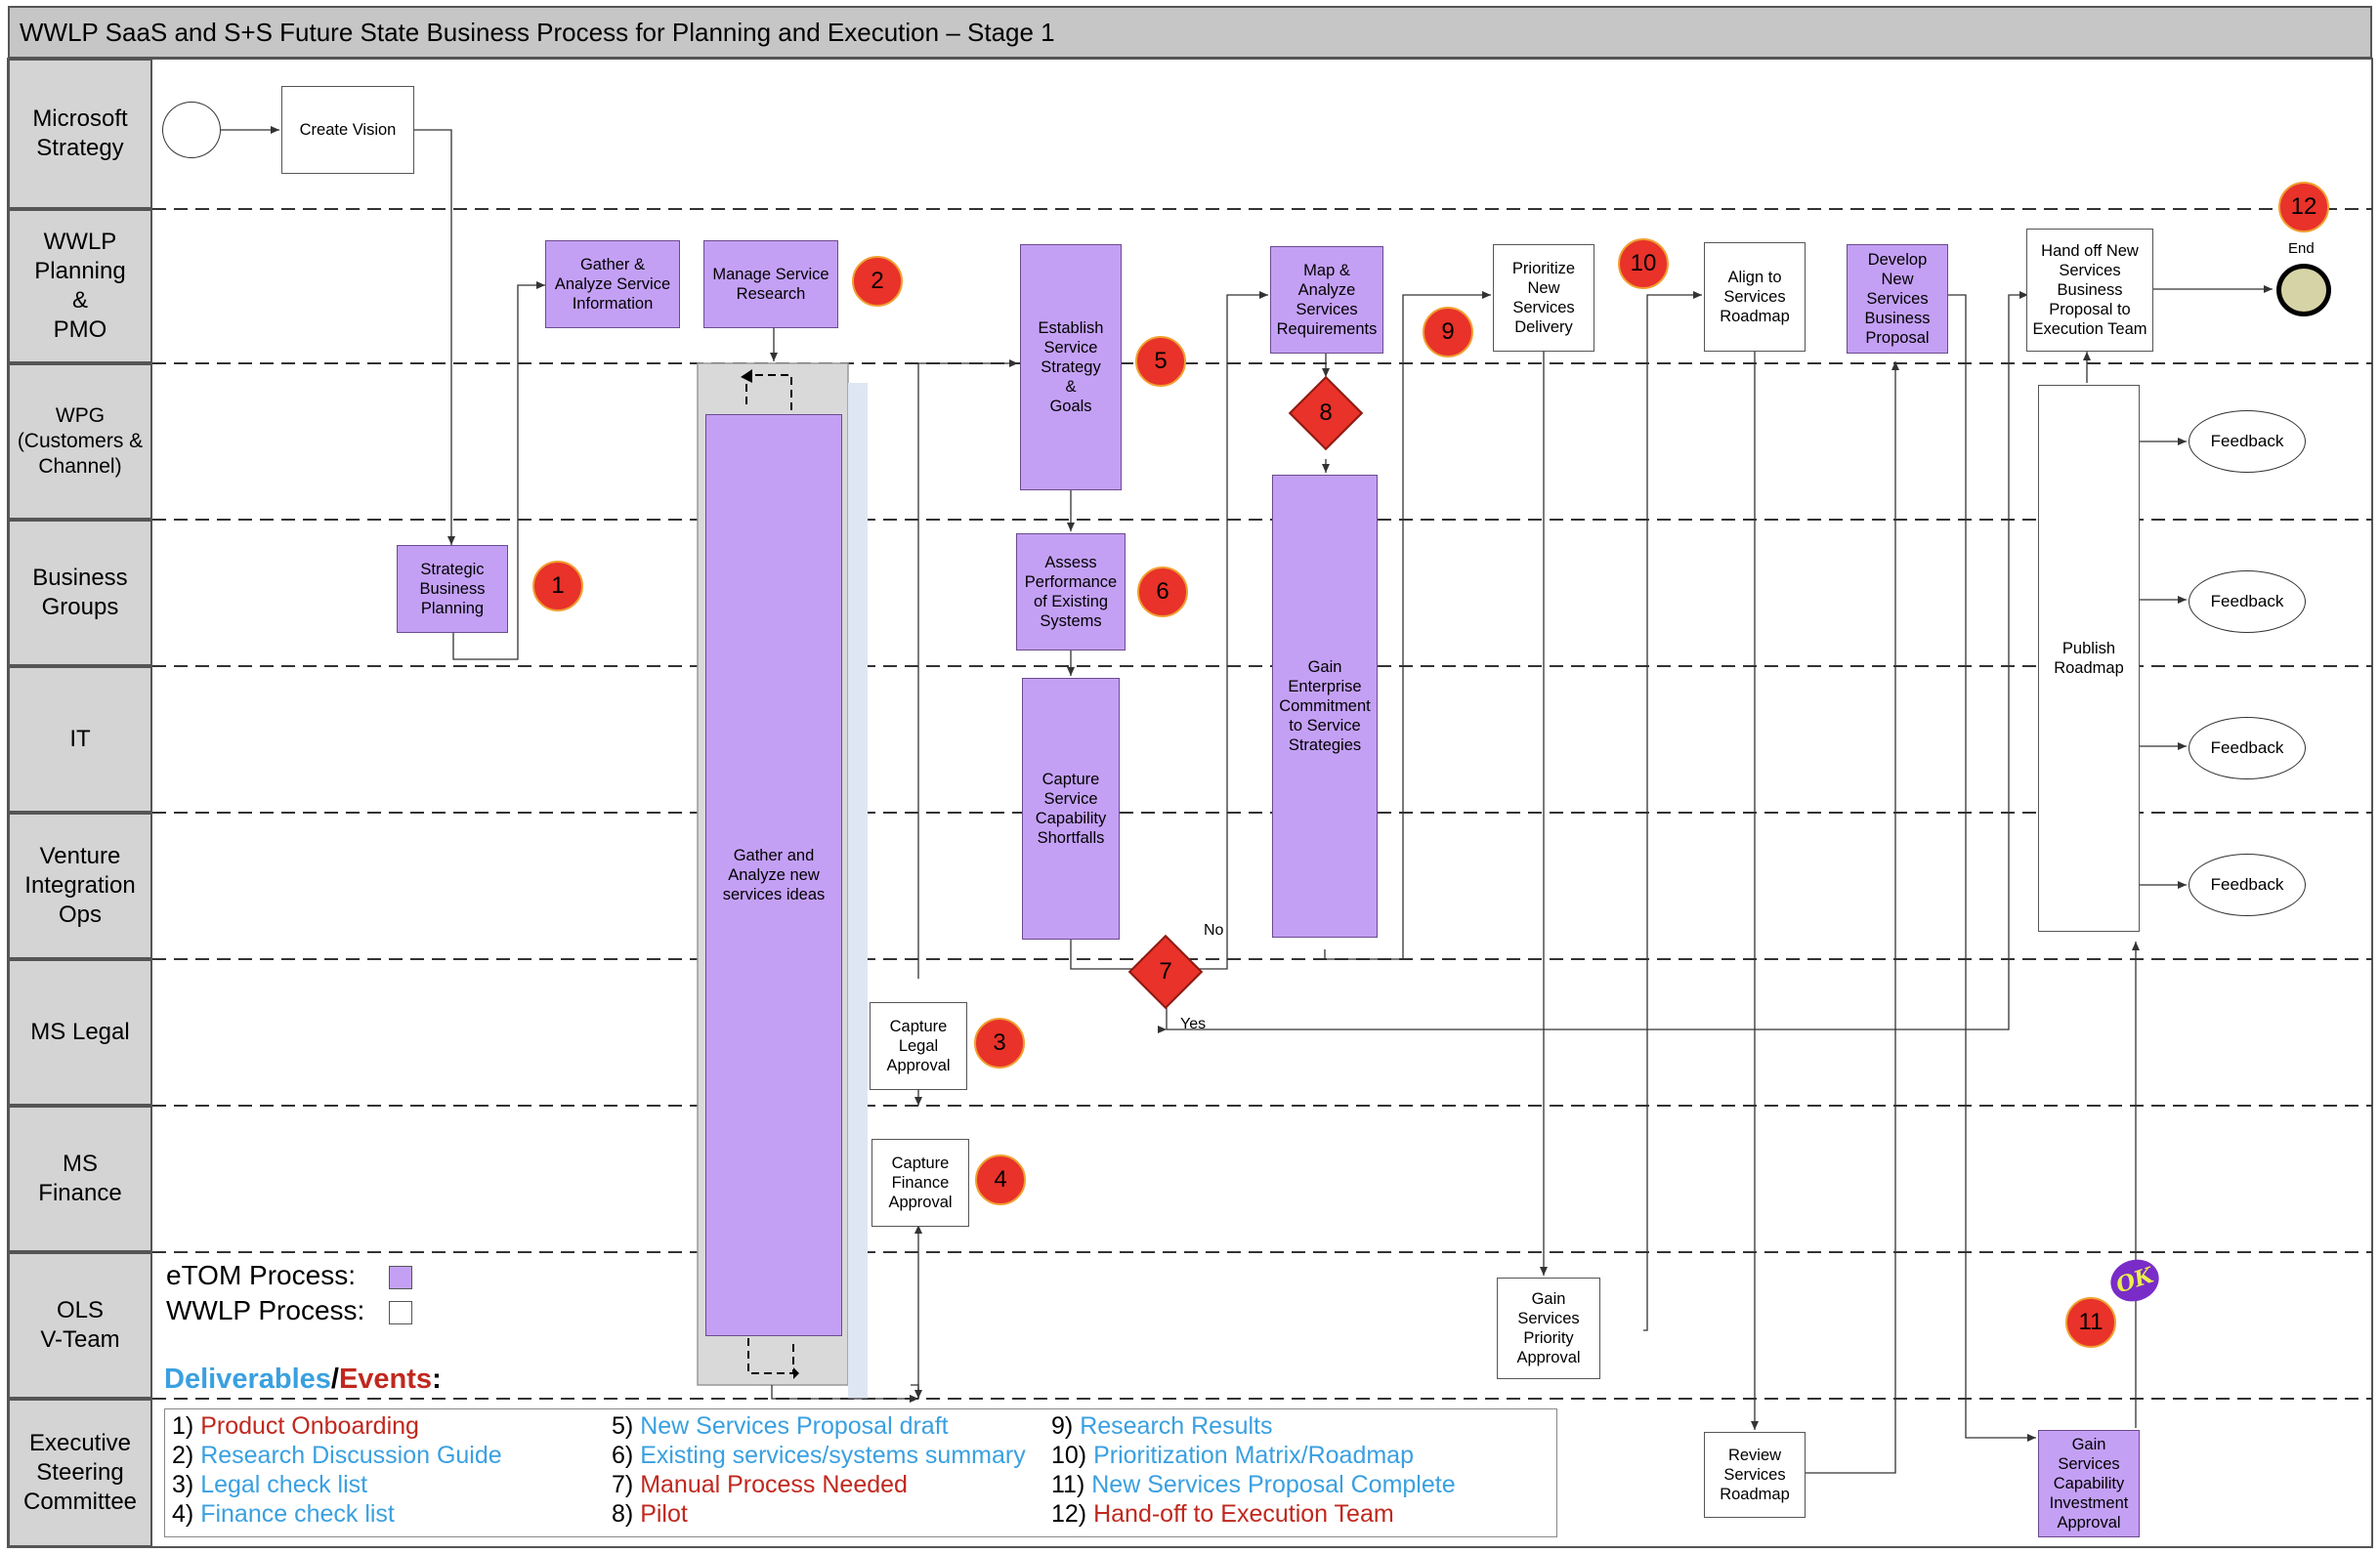  Describe the element at coordinates (191, 130) in the screenshot. I see `start-event` at that location.